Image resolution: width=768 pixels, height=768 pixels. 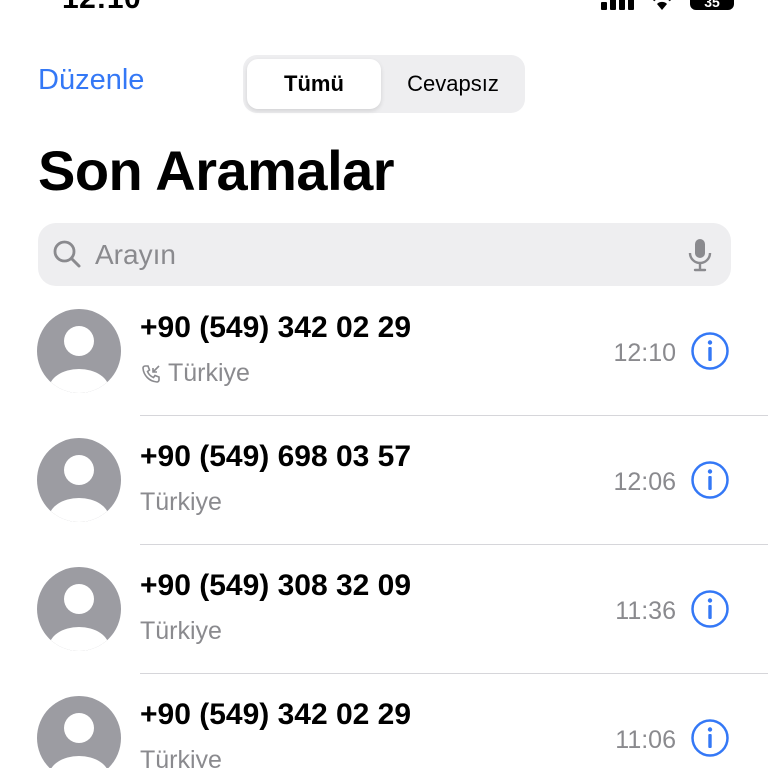 What do you see at coordinates (216, 170) in the screenshot?
I see `page-title: Son Aramalar` at bounding box center [216, 170].